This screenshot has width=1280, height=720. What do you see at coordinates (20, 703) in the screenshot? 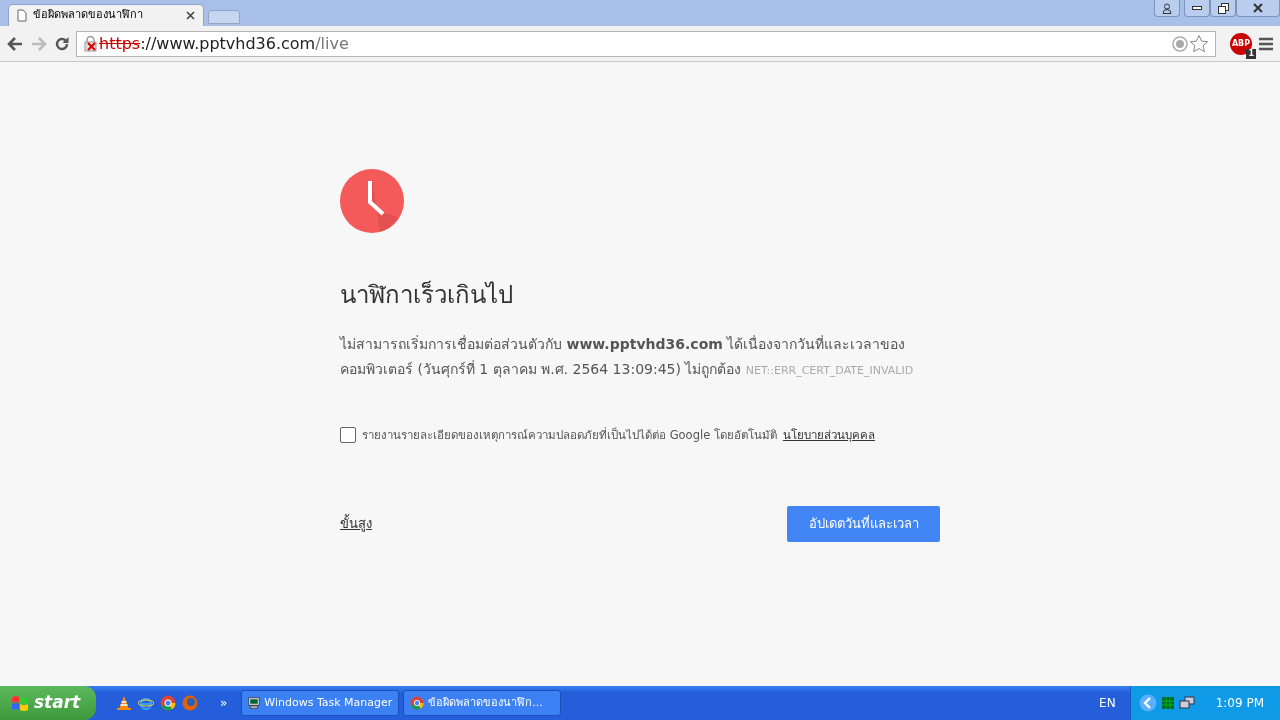
I see `windows-flag-icon` at bounding box center [20, 703].